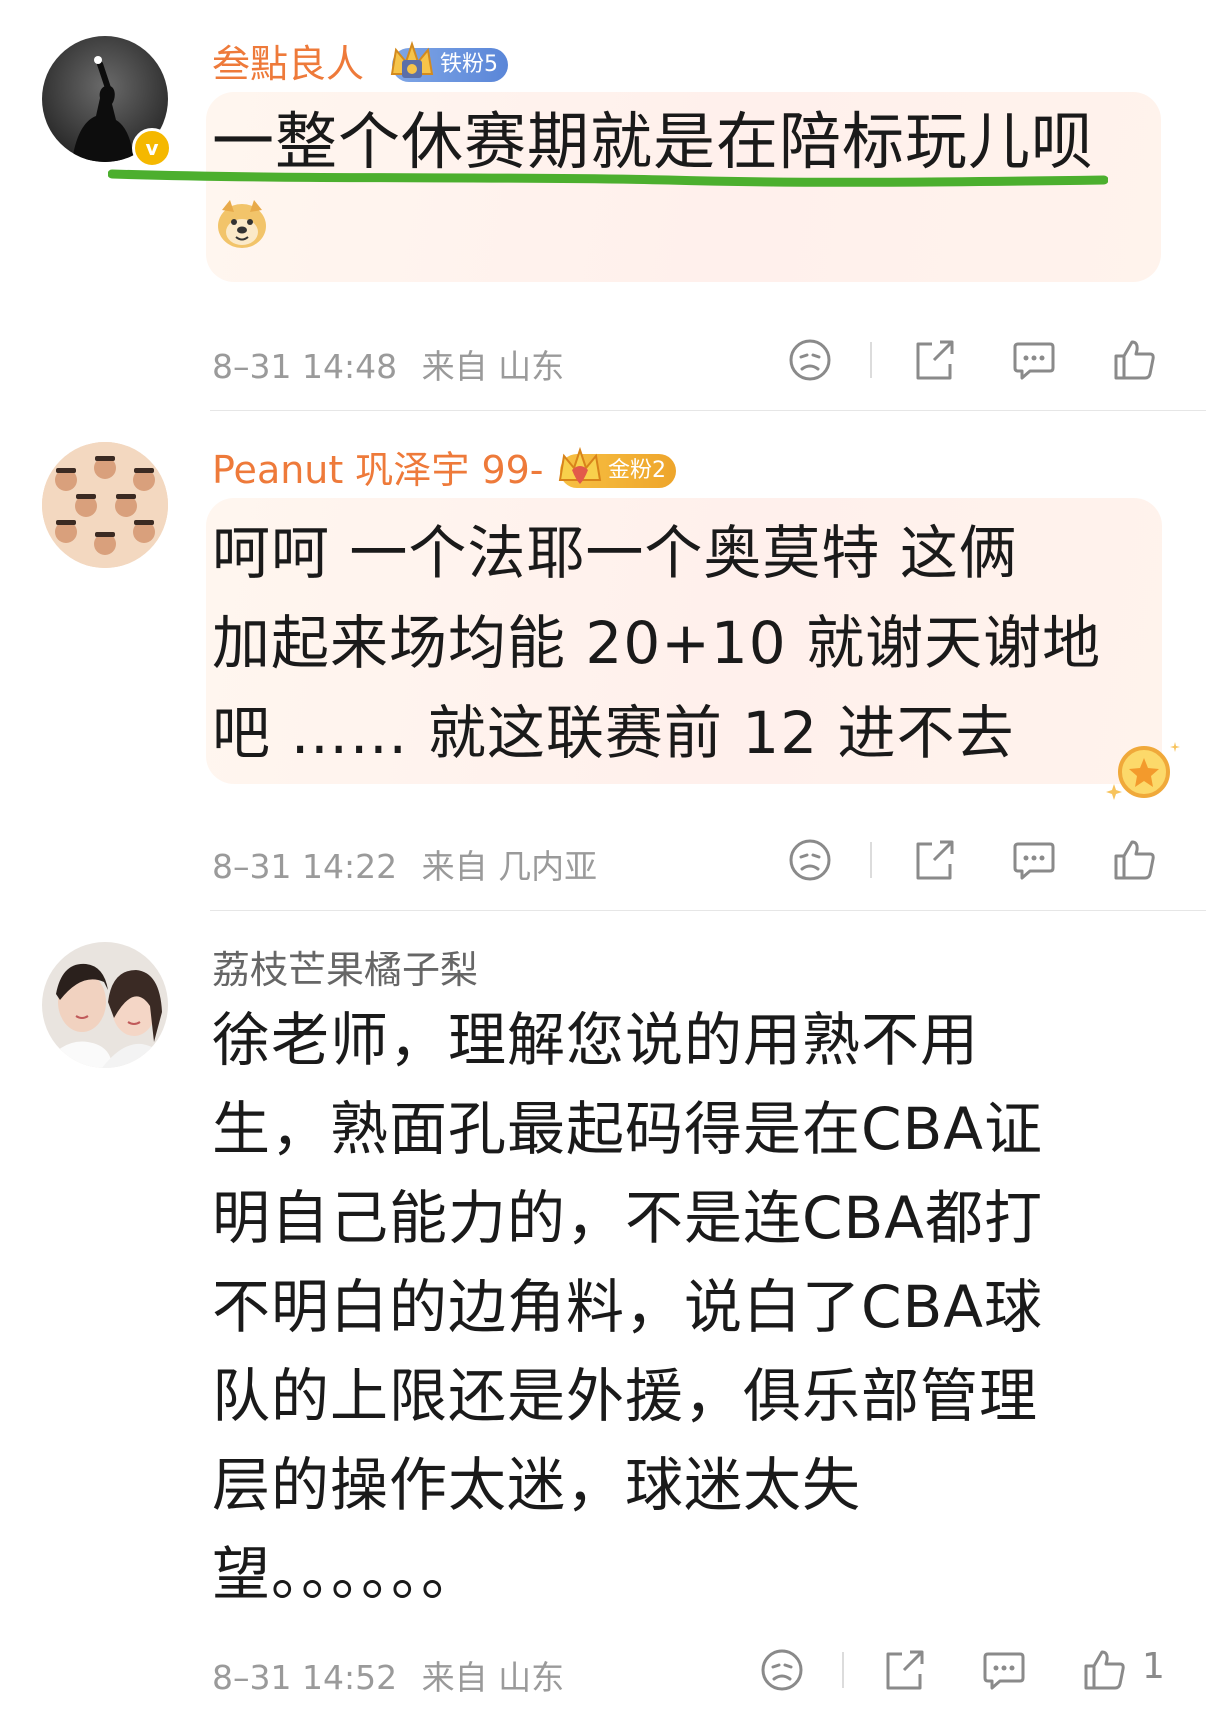  What do you see at coordinates (977, 1670) in the screenshot?
I see `action-bar: 1` at bounding box center [977, 1670].